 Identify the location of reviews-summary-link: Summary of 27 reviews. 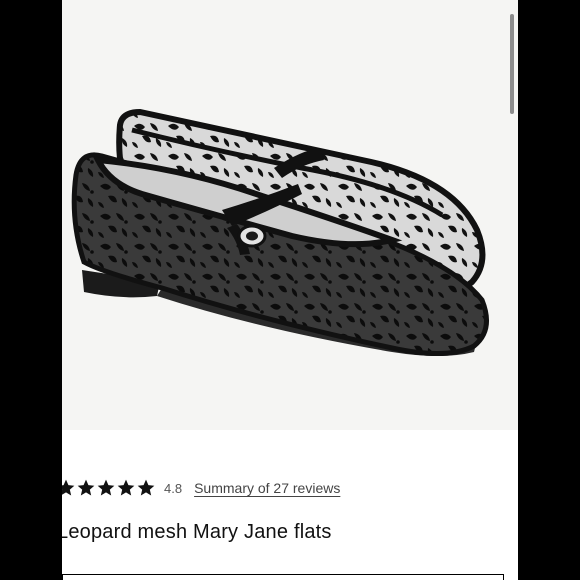
(267, 488).